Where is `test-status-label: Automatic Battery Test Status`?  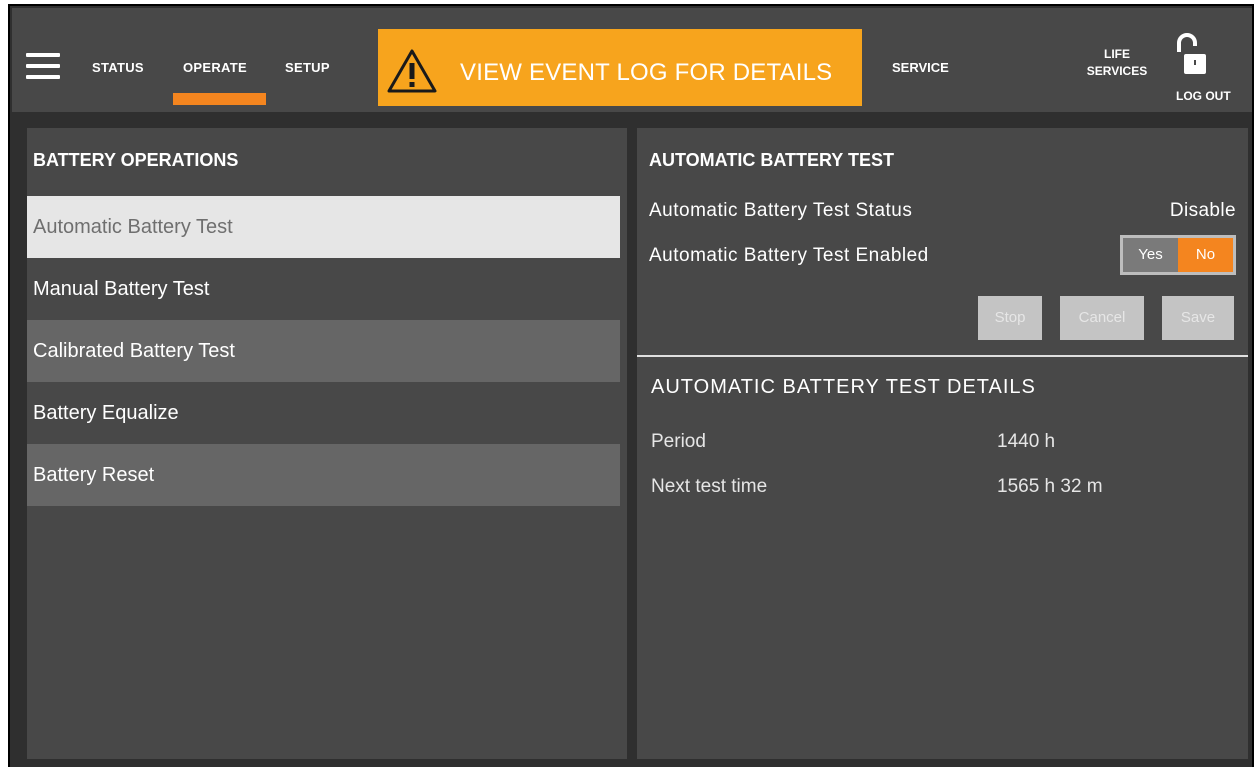
test-status-label: Automatic Battery Test Status is located at coordinates (781, 210).